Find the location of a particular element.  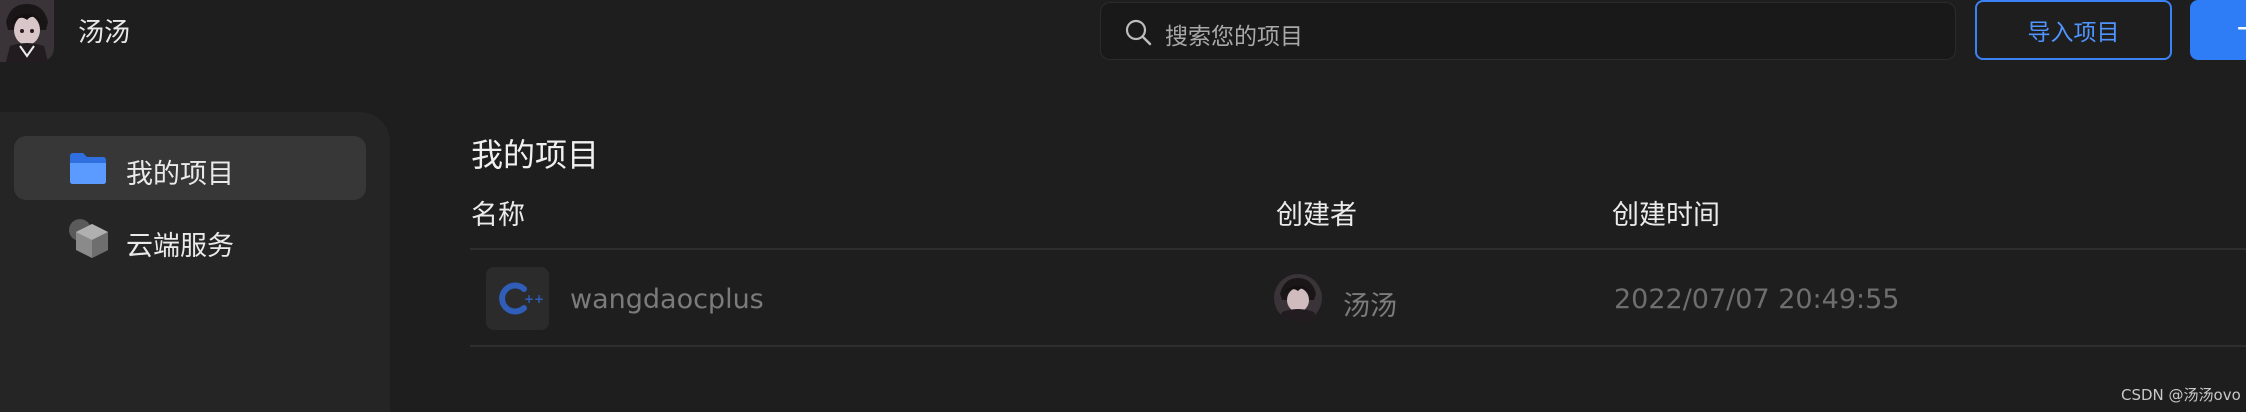

creator-avatar is located at coordinates (1298, 298).